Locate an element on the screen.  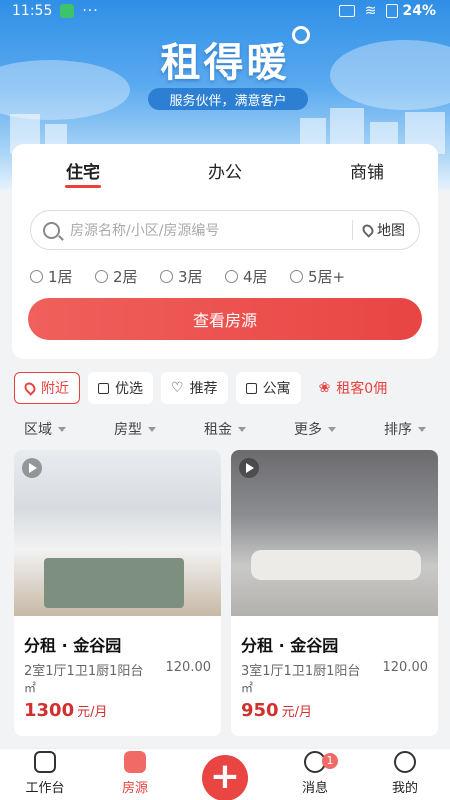
property-type-tabs: 住宅 办公 商铺 is located at coordinates (225, 167).